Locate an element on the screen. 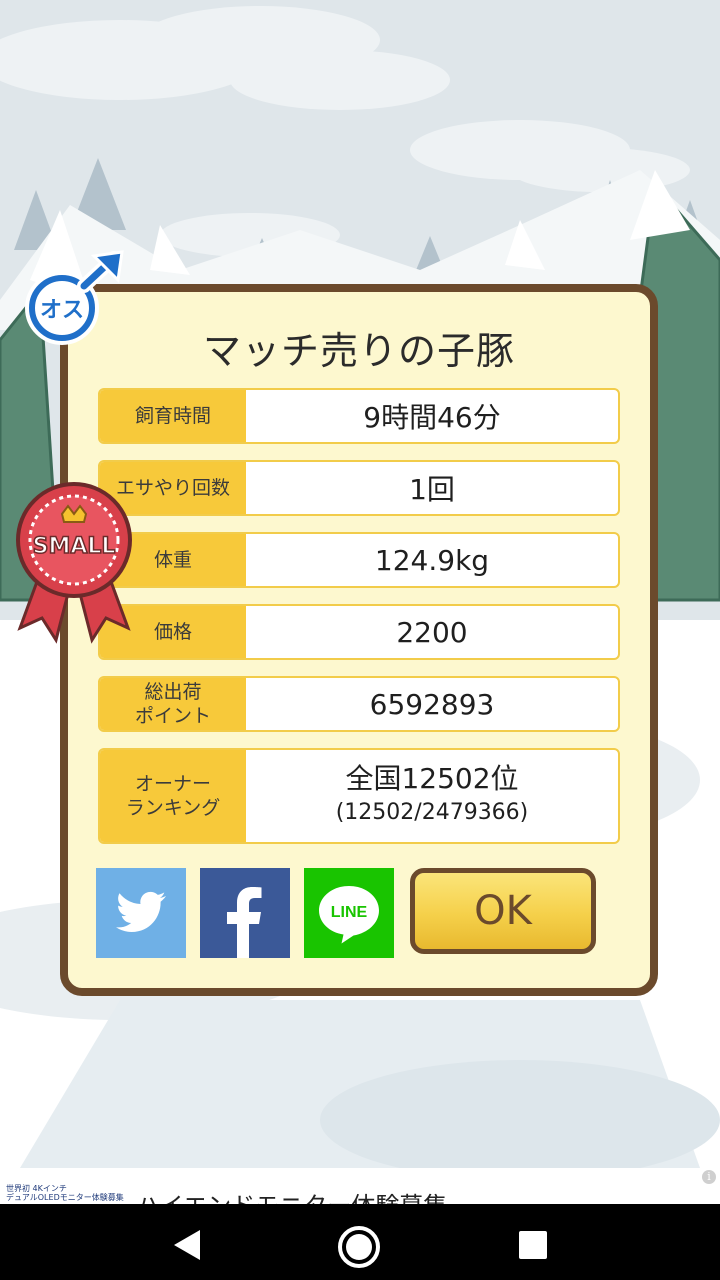 This screenshot has height=1280, width=720. line-icon: LINE is located at coordinates (349, 915).